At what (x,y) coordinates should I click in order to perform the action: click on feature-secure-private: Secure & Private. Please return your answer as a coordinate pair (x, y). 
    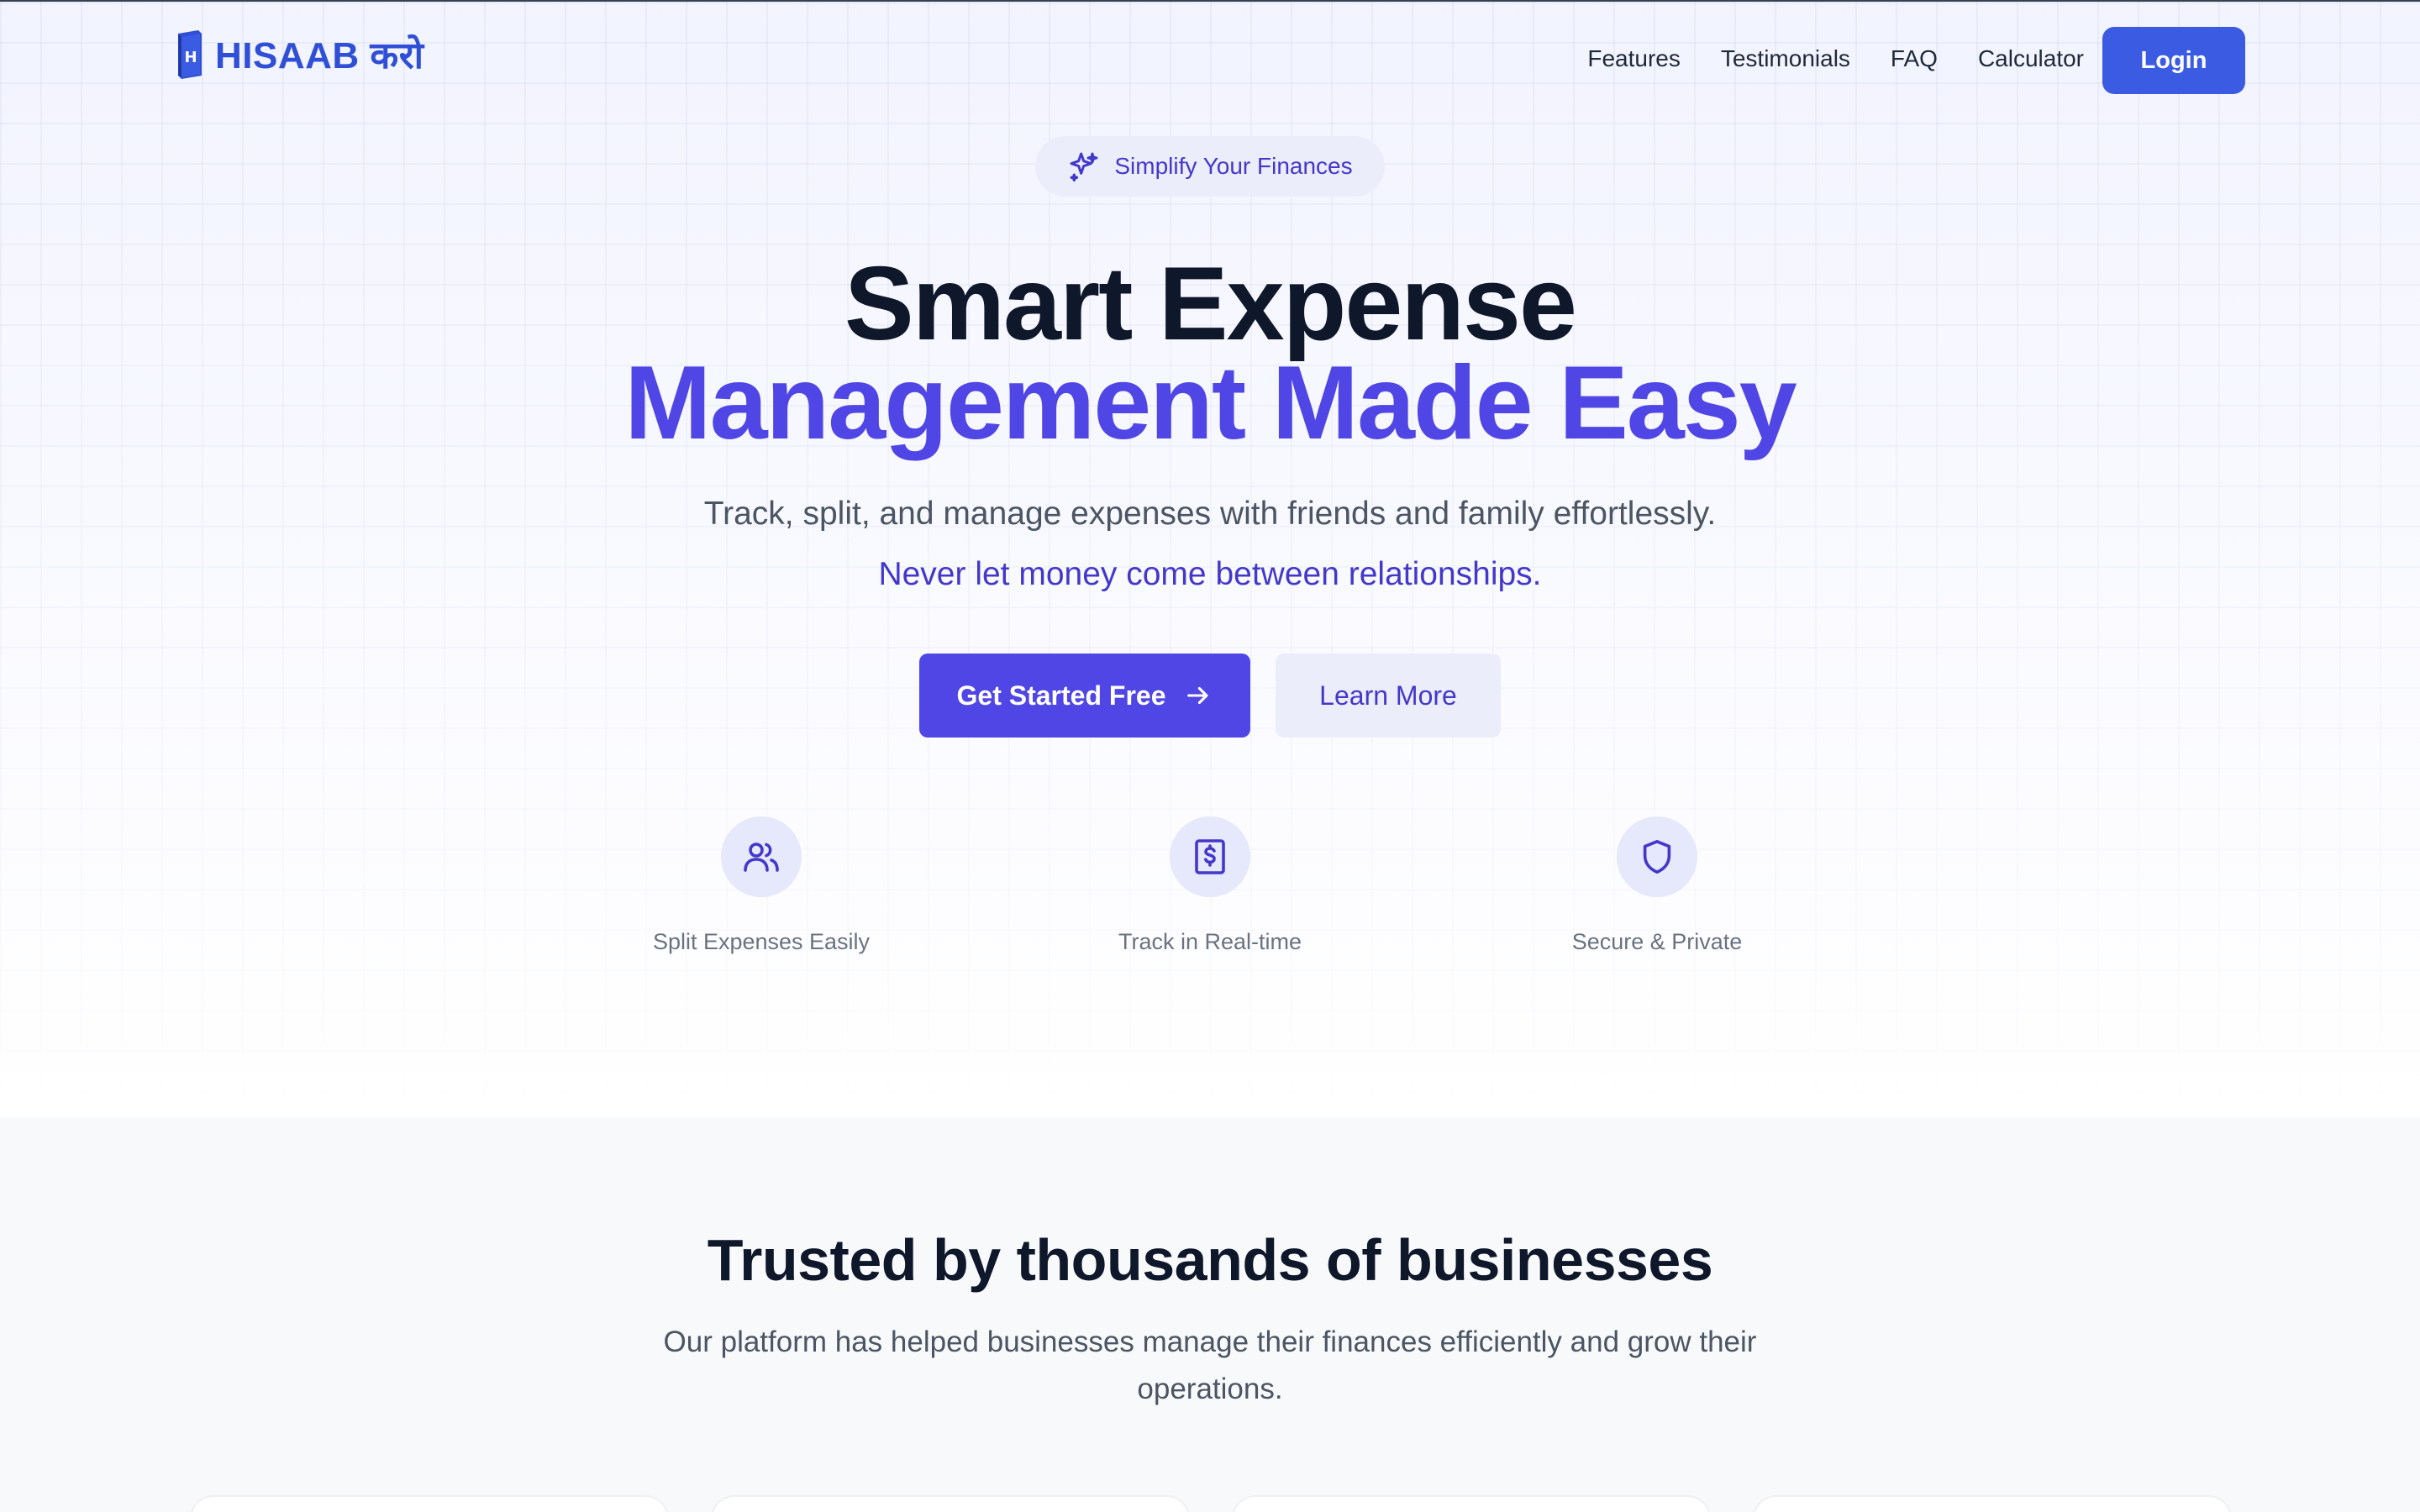
    Looking at the image, I should click on (1657, 885).